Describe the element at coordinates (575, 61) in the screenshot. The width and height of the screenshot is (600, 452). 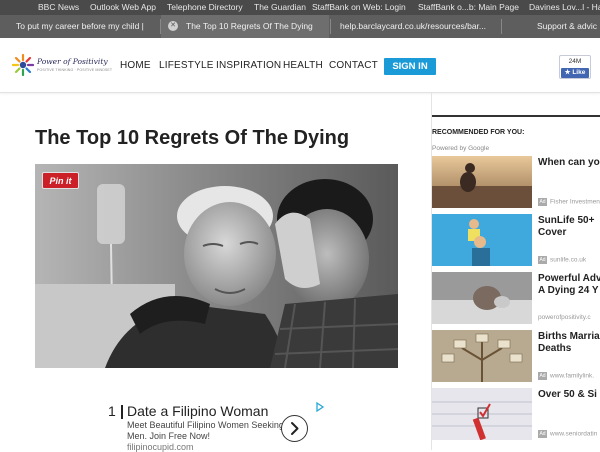
I see `facebook-like-count: 24M` at that location.